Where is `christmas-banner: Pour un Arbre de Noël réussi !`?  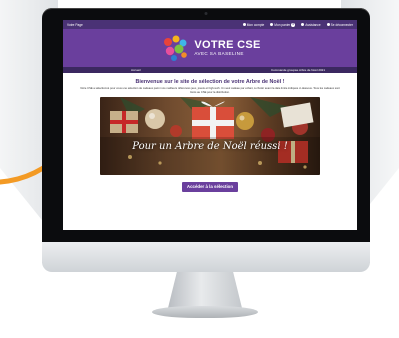
christmas-banner: Pour un Arbre de Noël réussi ! is located at coordinates (210, 136).